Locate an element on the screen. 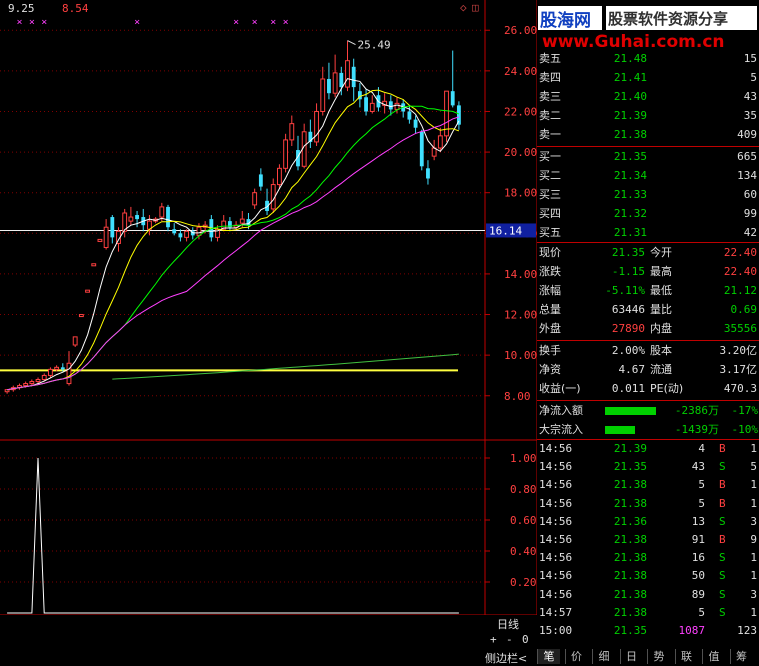 The height and width of the screenshot is (666, 759). tick-row: 14:56 21.38 89 S 3 is located at coordinates (648, 595).